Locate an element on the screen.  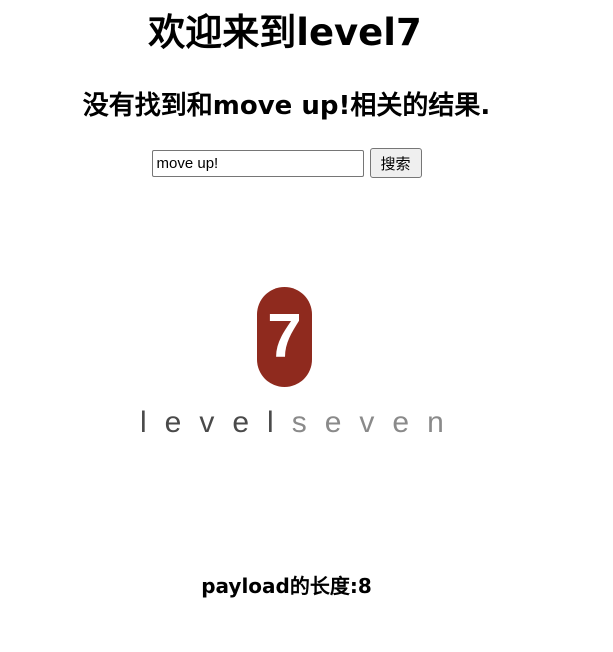
level-seven-logo: 7 levelseven is located at coordinates (292, 363).